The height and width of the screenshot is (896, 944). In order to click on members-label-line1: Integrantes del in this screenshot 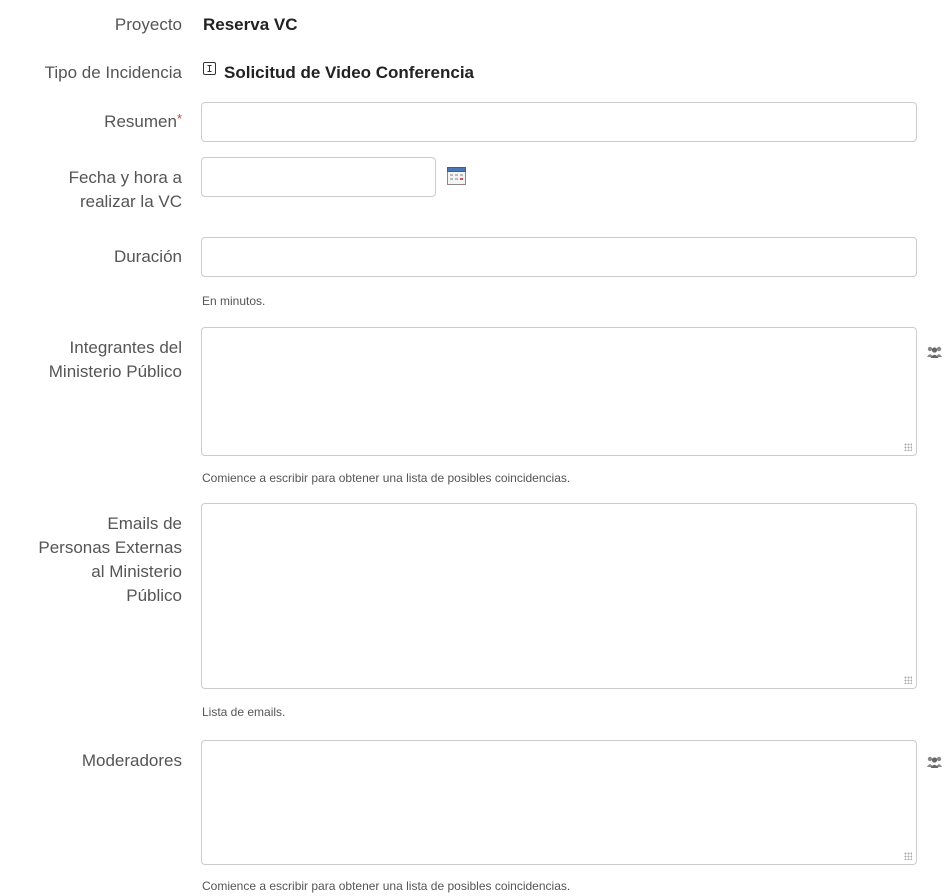, I will do `click(125, 347)`.